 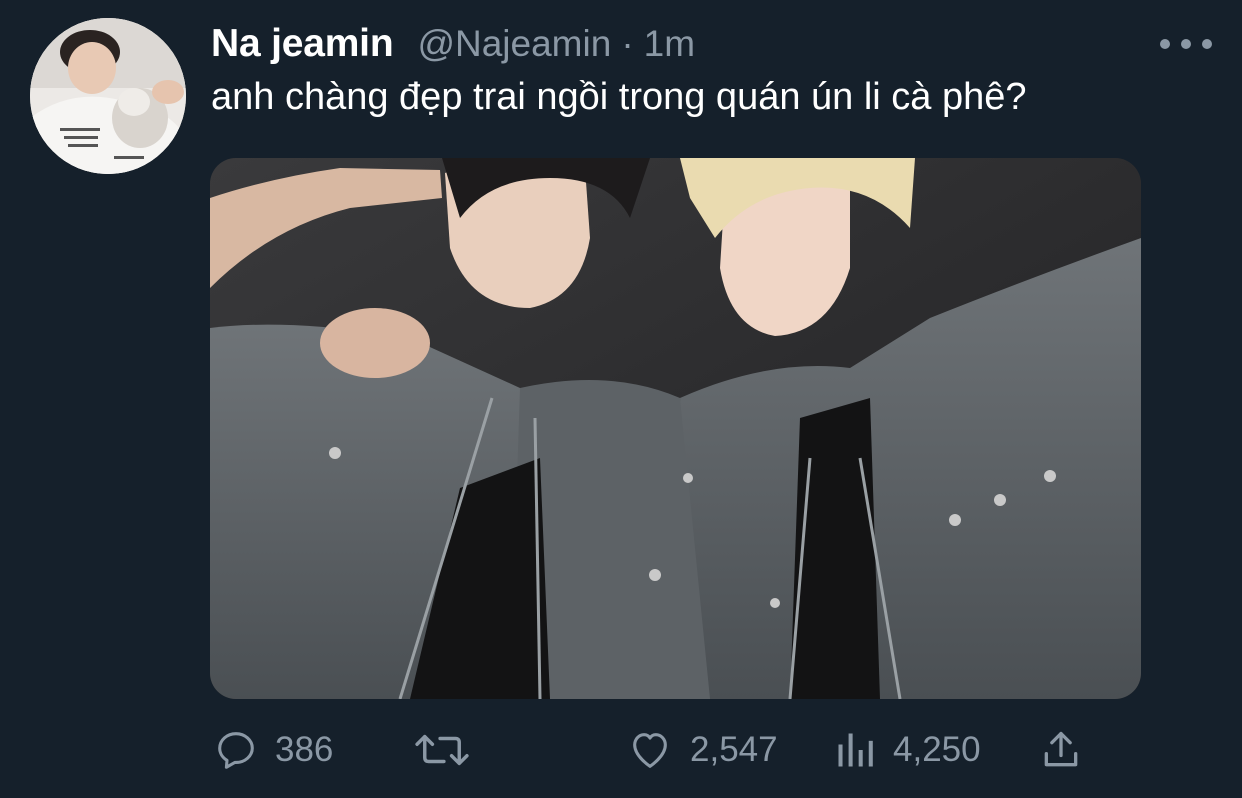 I want to click on retweet-icon, so click(x=442, y=750).